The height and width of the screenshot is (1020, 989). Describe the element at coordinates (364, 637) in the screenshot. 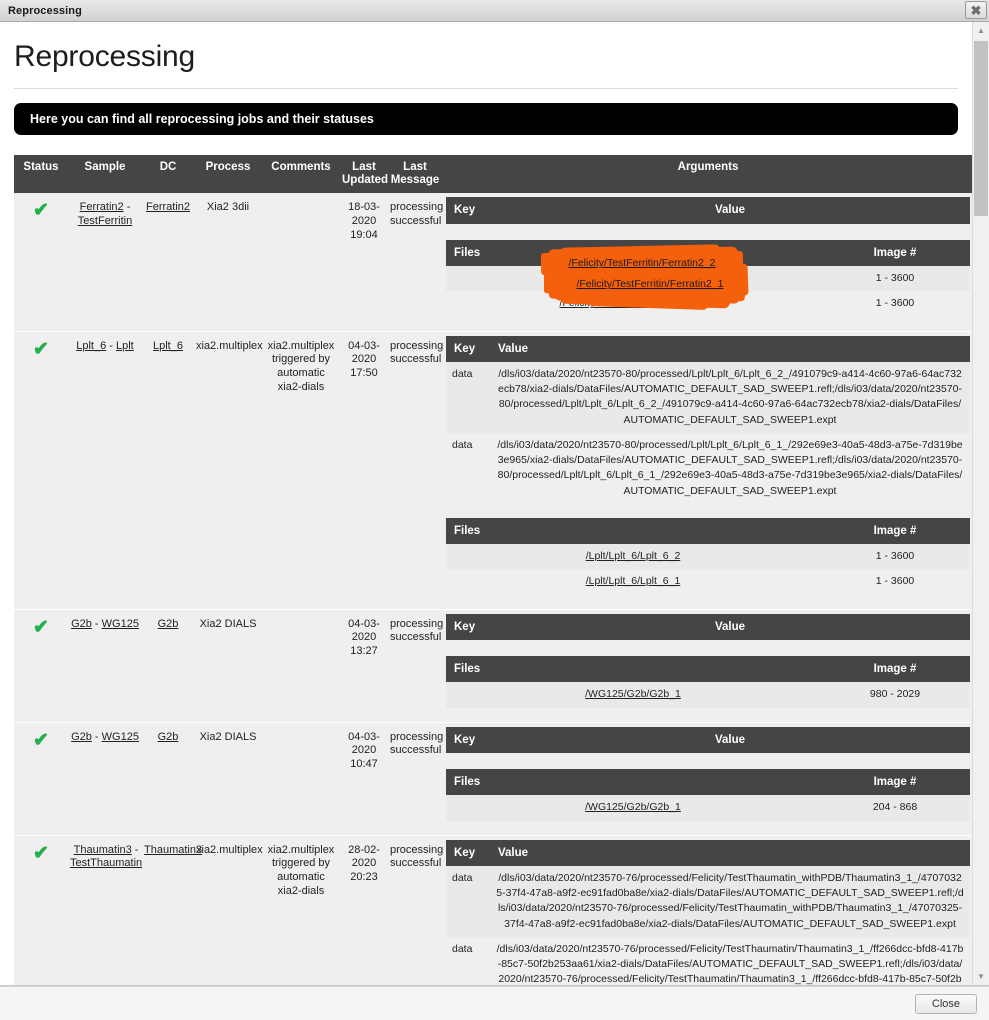

I see `last-updated-cell: 04-03-2020 13:27` at that location.